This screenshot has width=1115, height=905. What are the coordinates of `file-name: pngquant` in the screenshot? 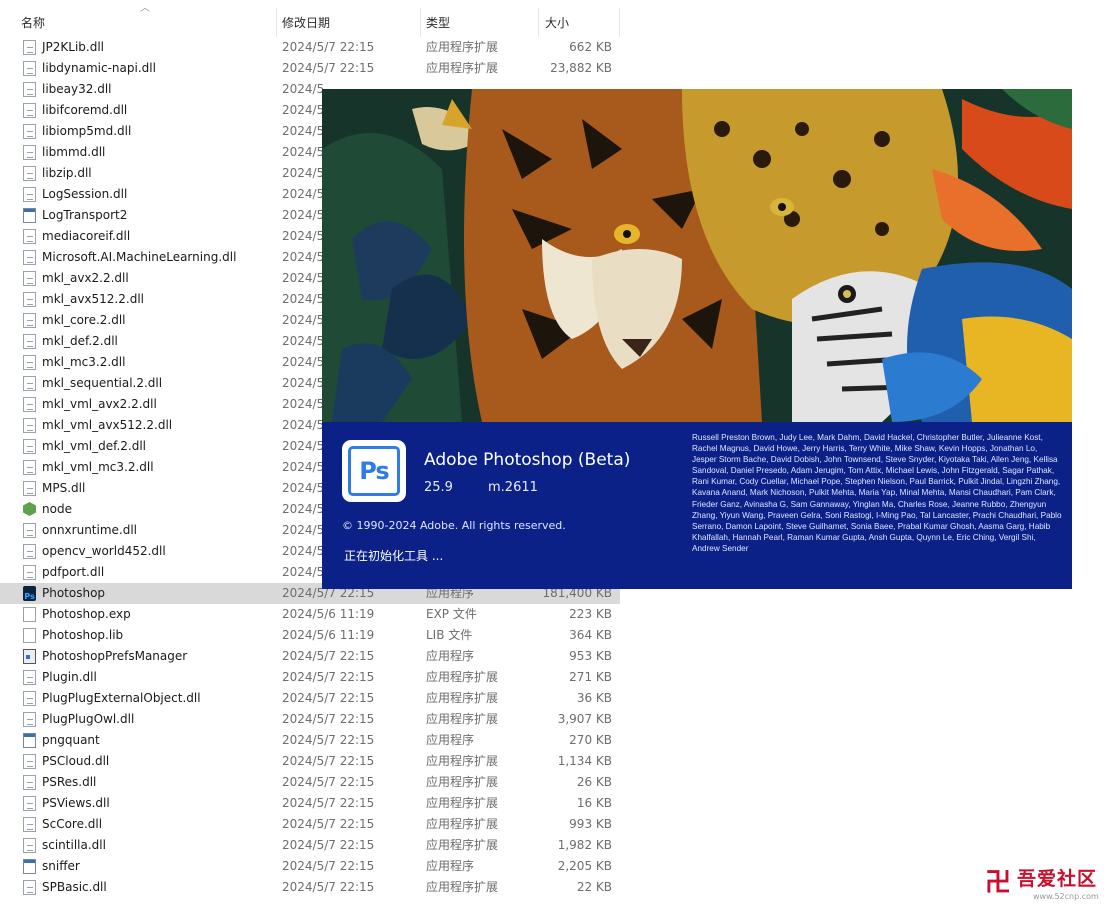 It's located at (71, 740).